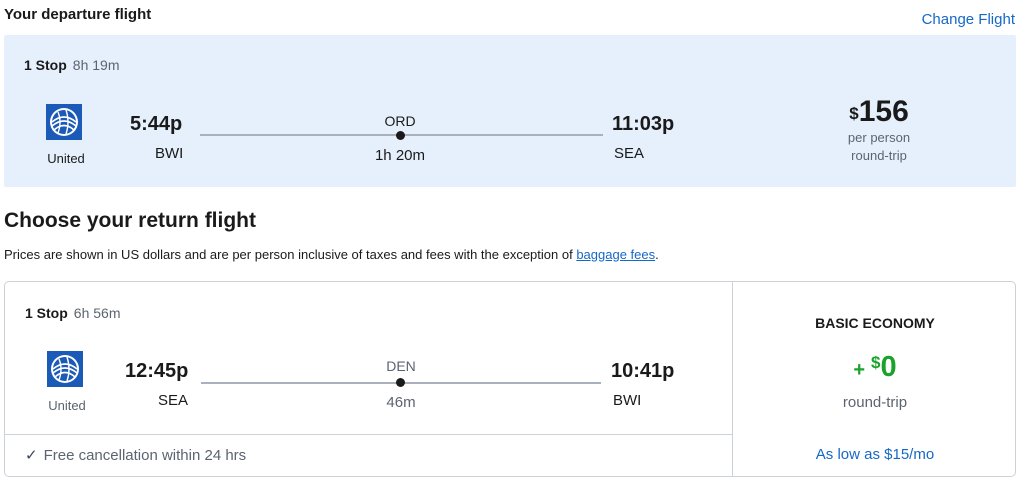 The image size is (1019, 484). I want to click on departure-price: $156, so click(879, 112).